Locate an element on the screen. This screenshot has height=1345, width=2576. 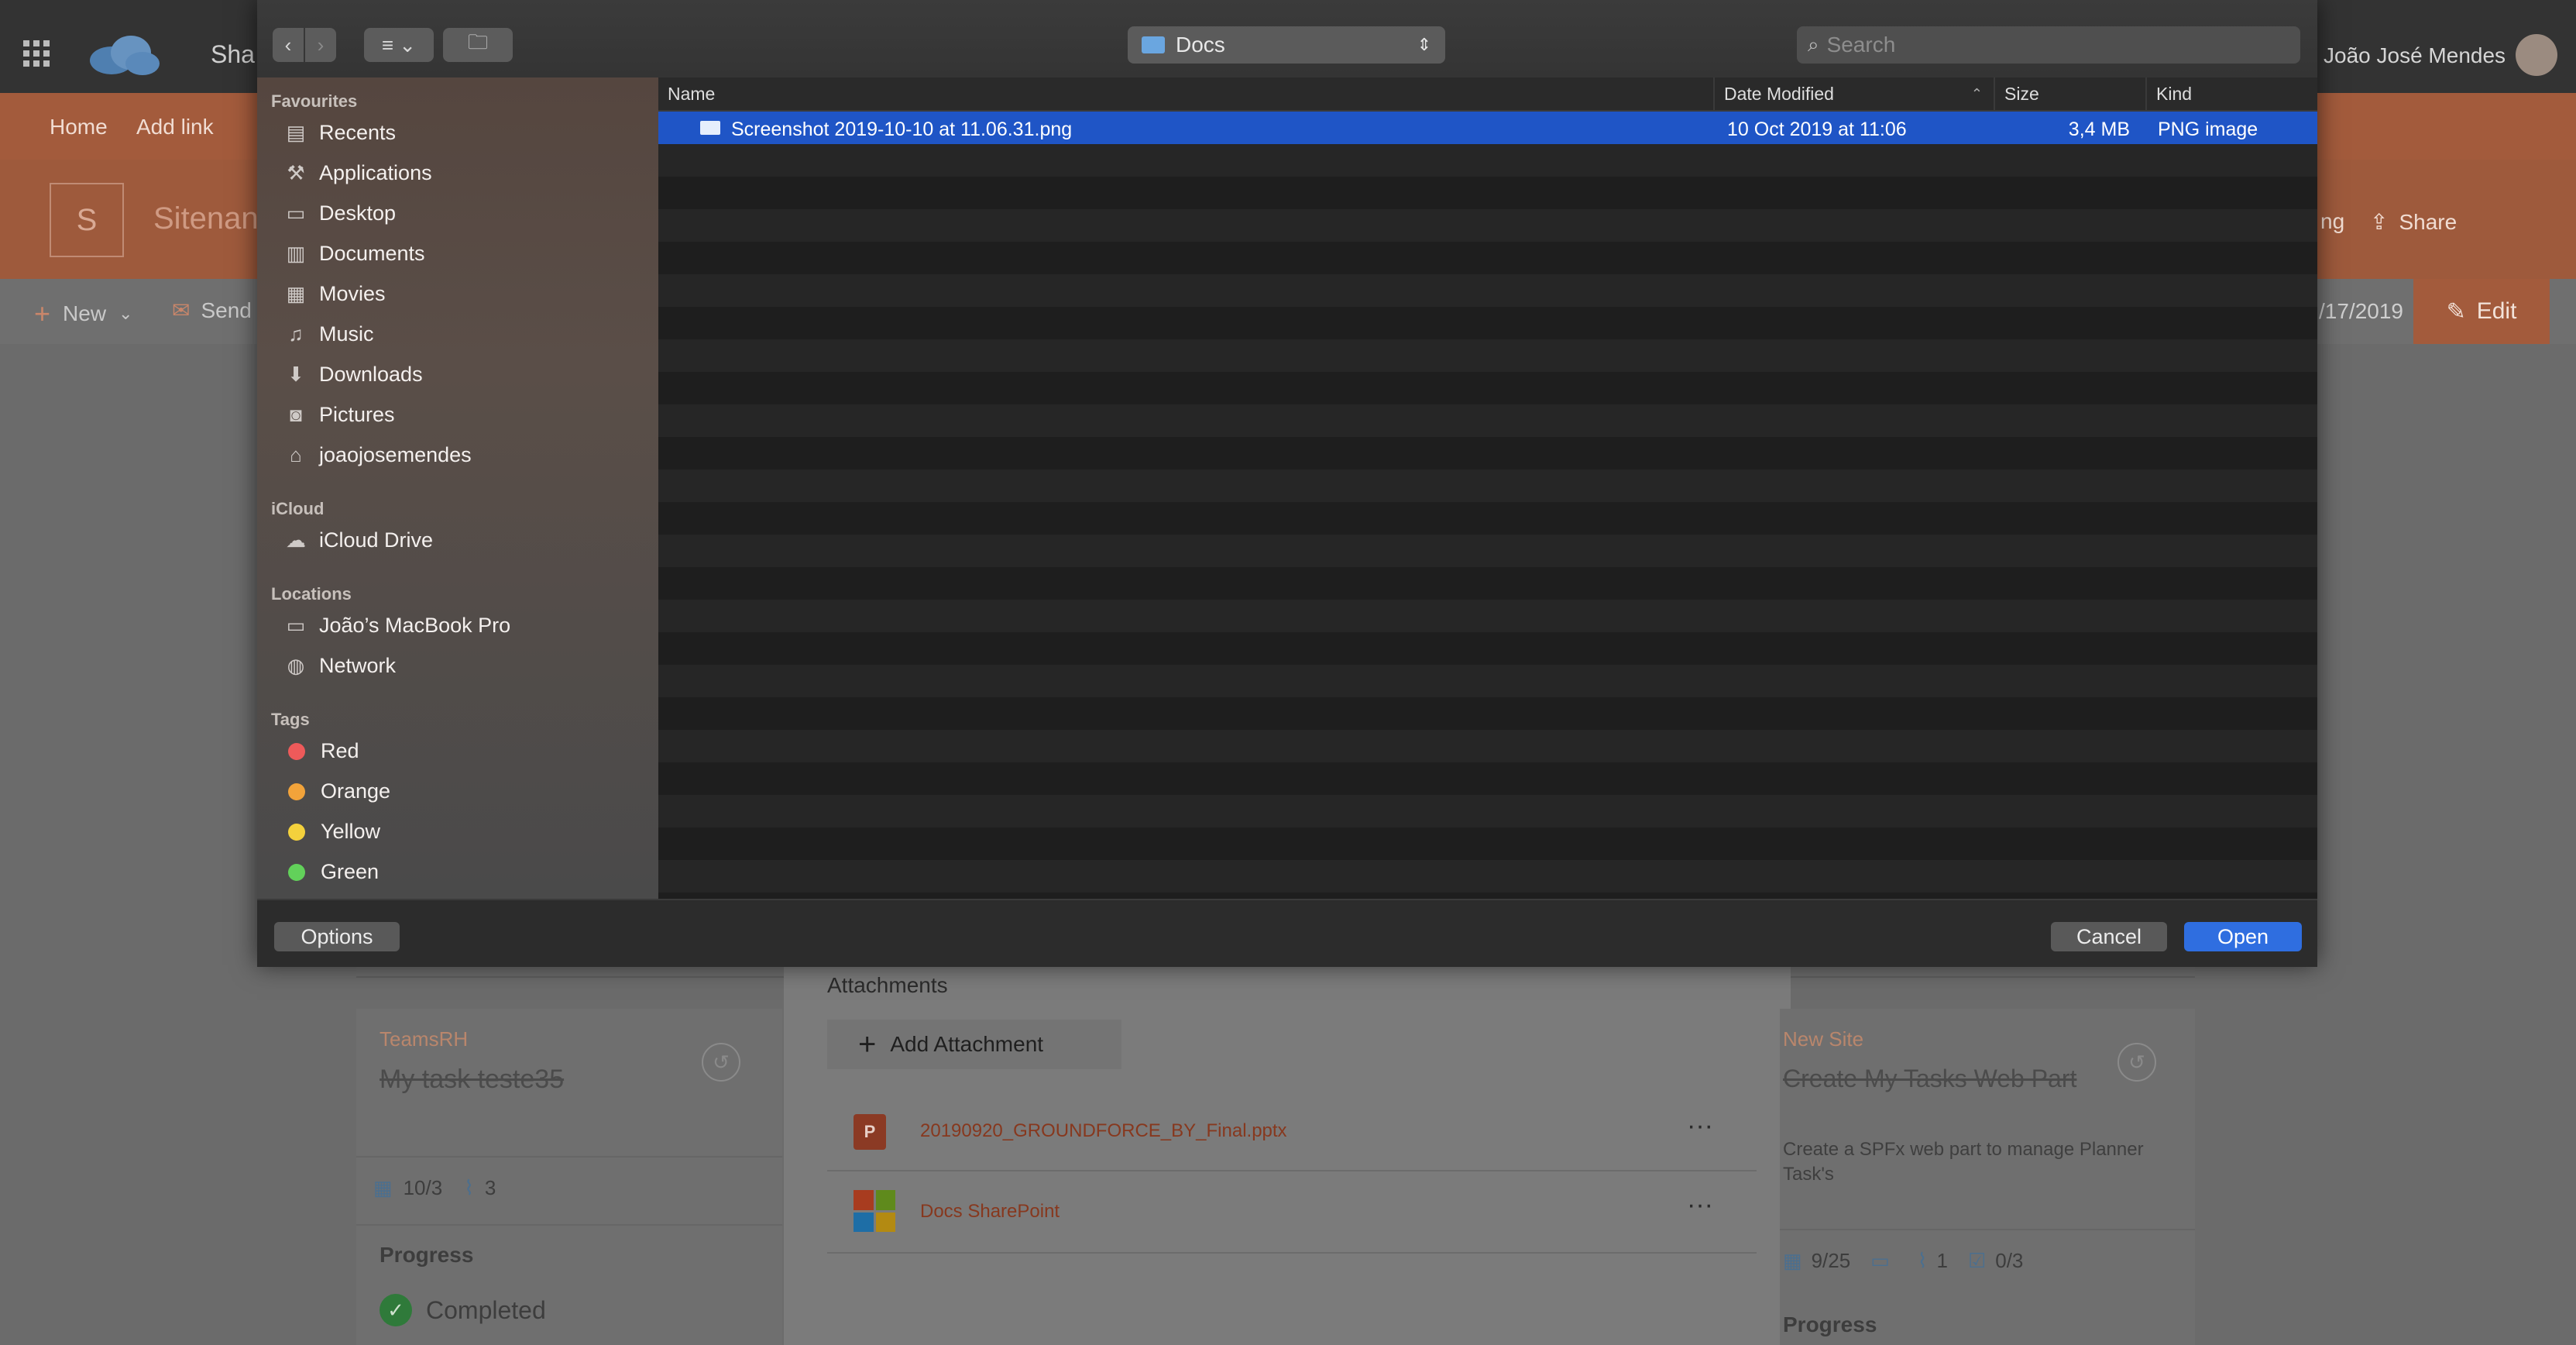
file-size: 3,4 MB is located at coordinates (2099, 129).